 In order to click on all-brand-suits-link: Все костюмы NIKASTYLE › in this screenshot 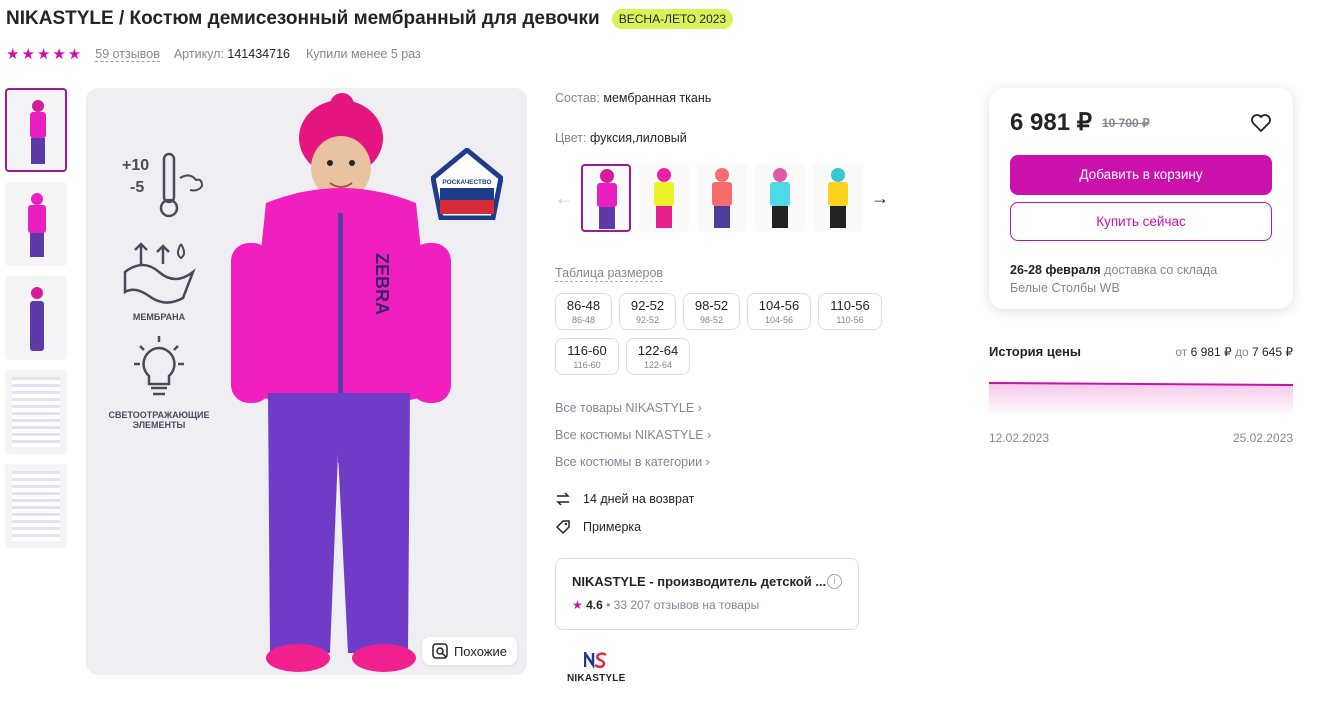, I will do `click(633, 435)`.